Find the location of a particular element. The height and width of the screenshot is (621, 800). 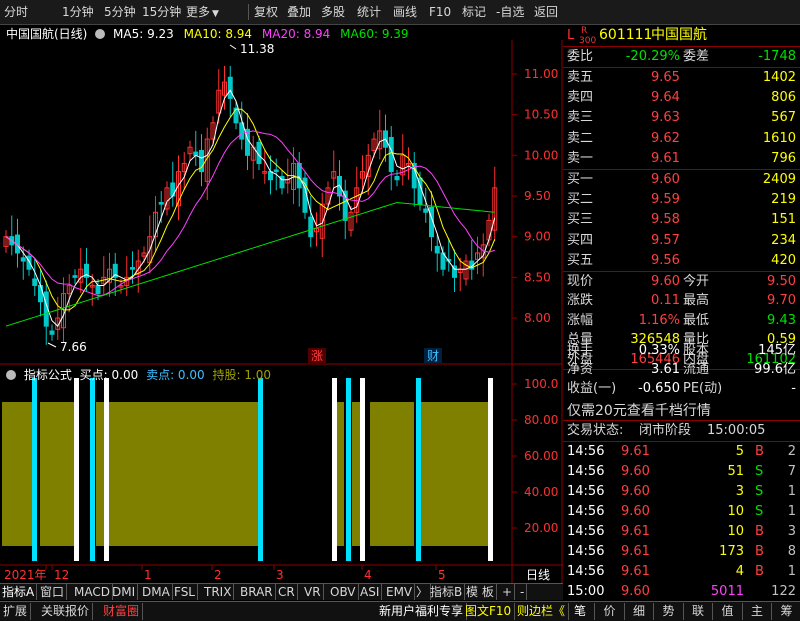

toolbar-15min: 15分钟 is located at coordinates (161, 12).